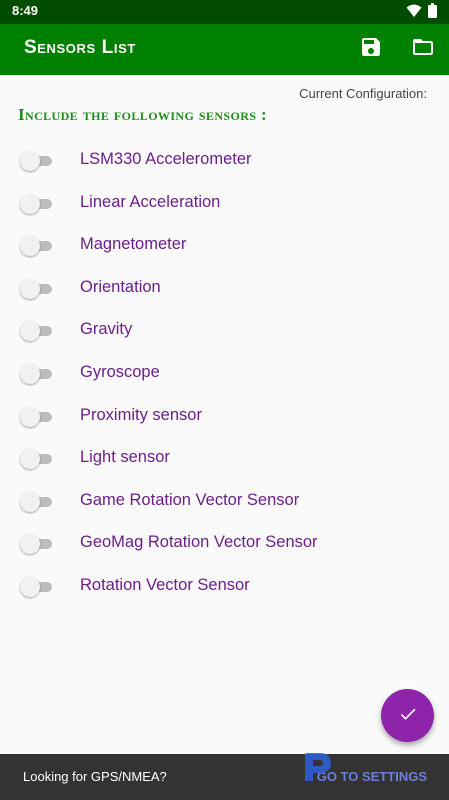 This screenshot has height=800, width=449. I want to click on sensor-label: LSM330 Accelerometer, so click(166, 159).